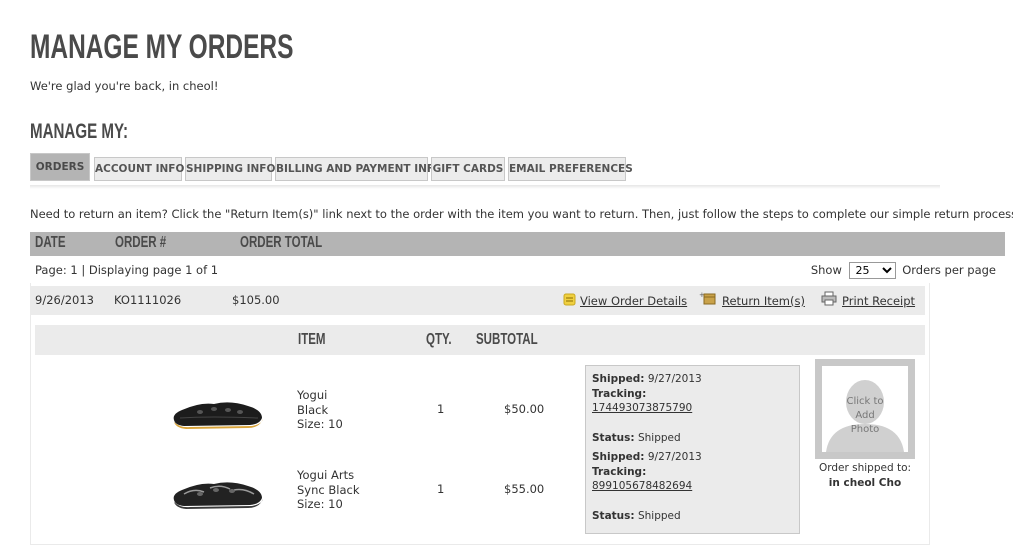  What do you see at coordinates (872, 270) in the screenshot?
I see `per-page-select: 25` at bounding box center [872, 270].